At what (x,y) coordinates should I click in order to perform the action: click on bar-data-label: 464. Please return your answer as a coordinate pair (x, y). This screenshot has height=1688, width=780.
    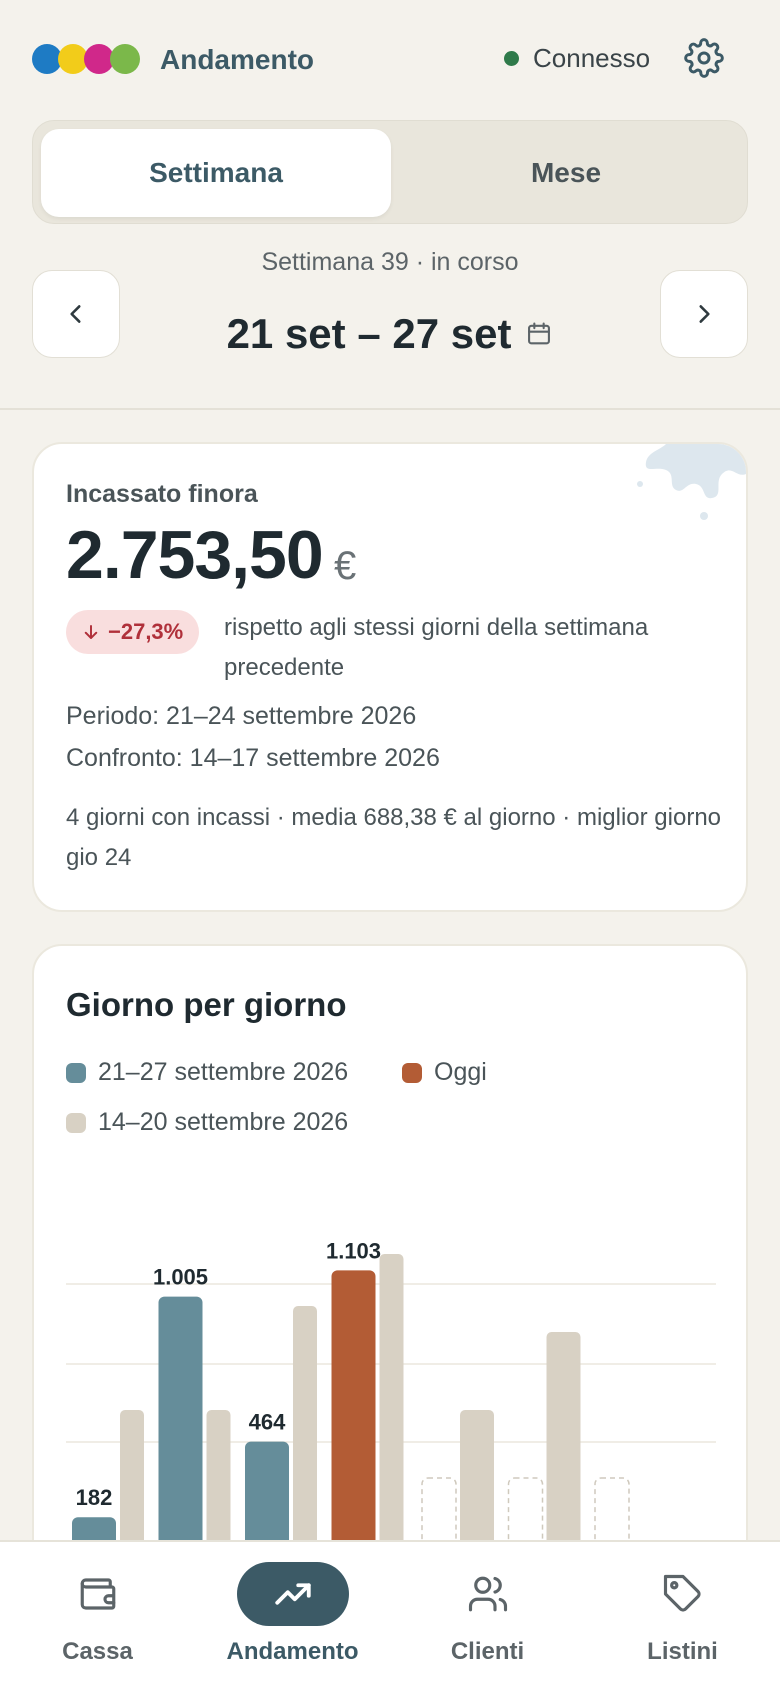
    Looking at the image, I should click on (267, 1422).